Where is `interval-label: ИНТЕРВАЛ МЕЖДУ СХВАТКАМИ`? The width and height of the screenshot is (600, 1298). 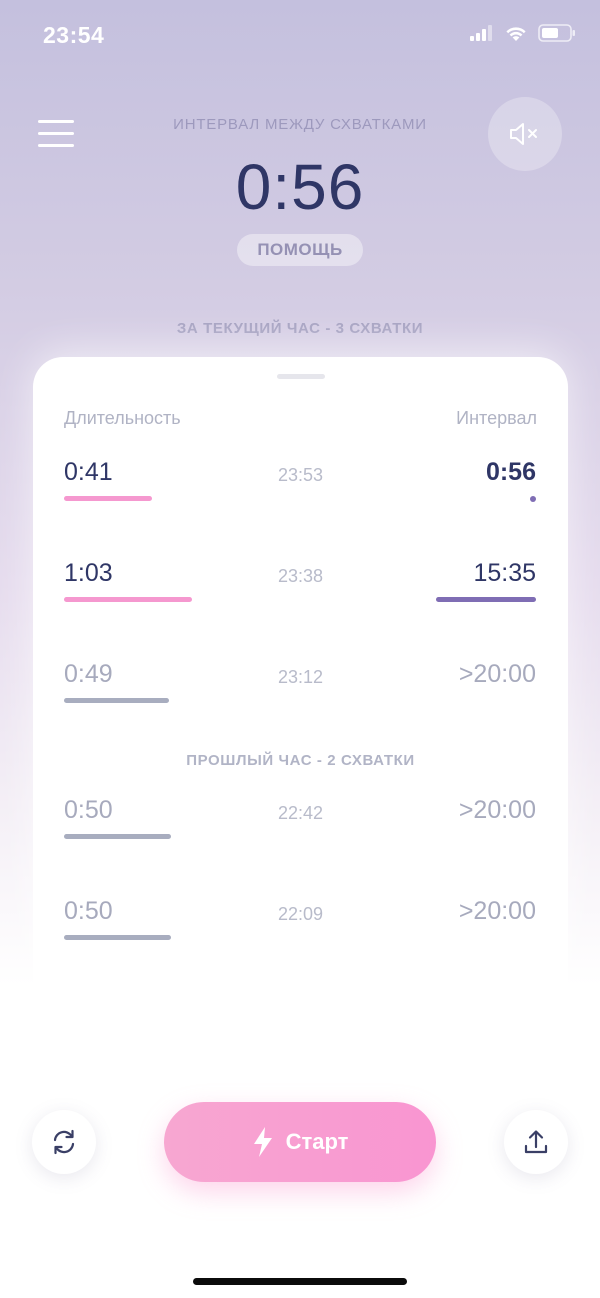
interval-label: ИНТЕРВАЛ МЕЖДУ СХВАТКАМИ is located at coordinates (300, 124).